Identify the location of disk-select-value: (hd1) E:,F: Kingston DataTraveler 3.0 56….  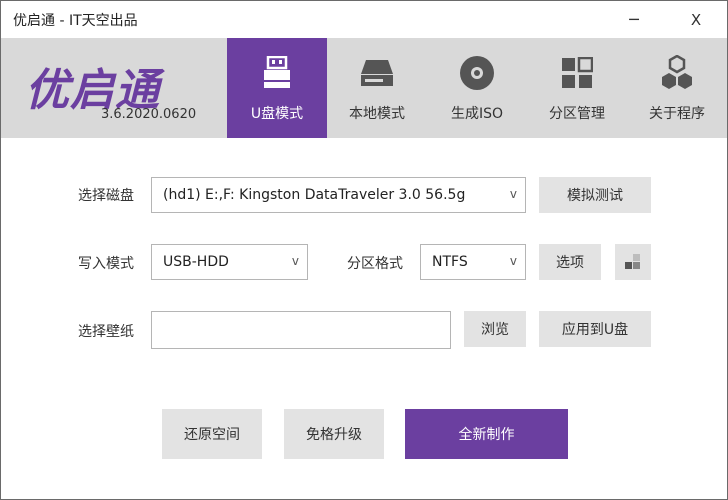
(314, 195).